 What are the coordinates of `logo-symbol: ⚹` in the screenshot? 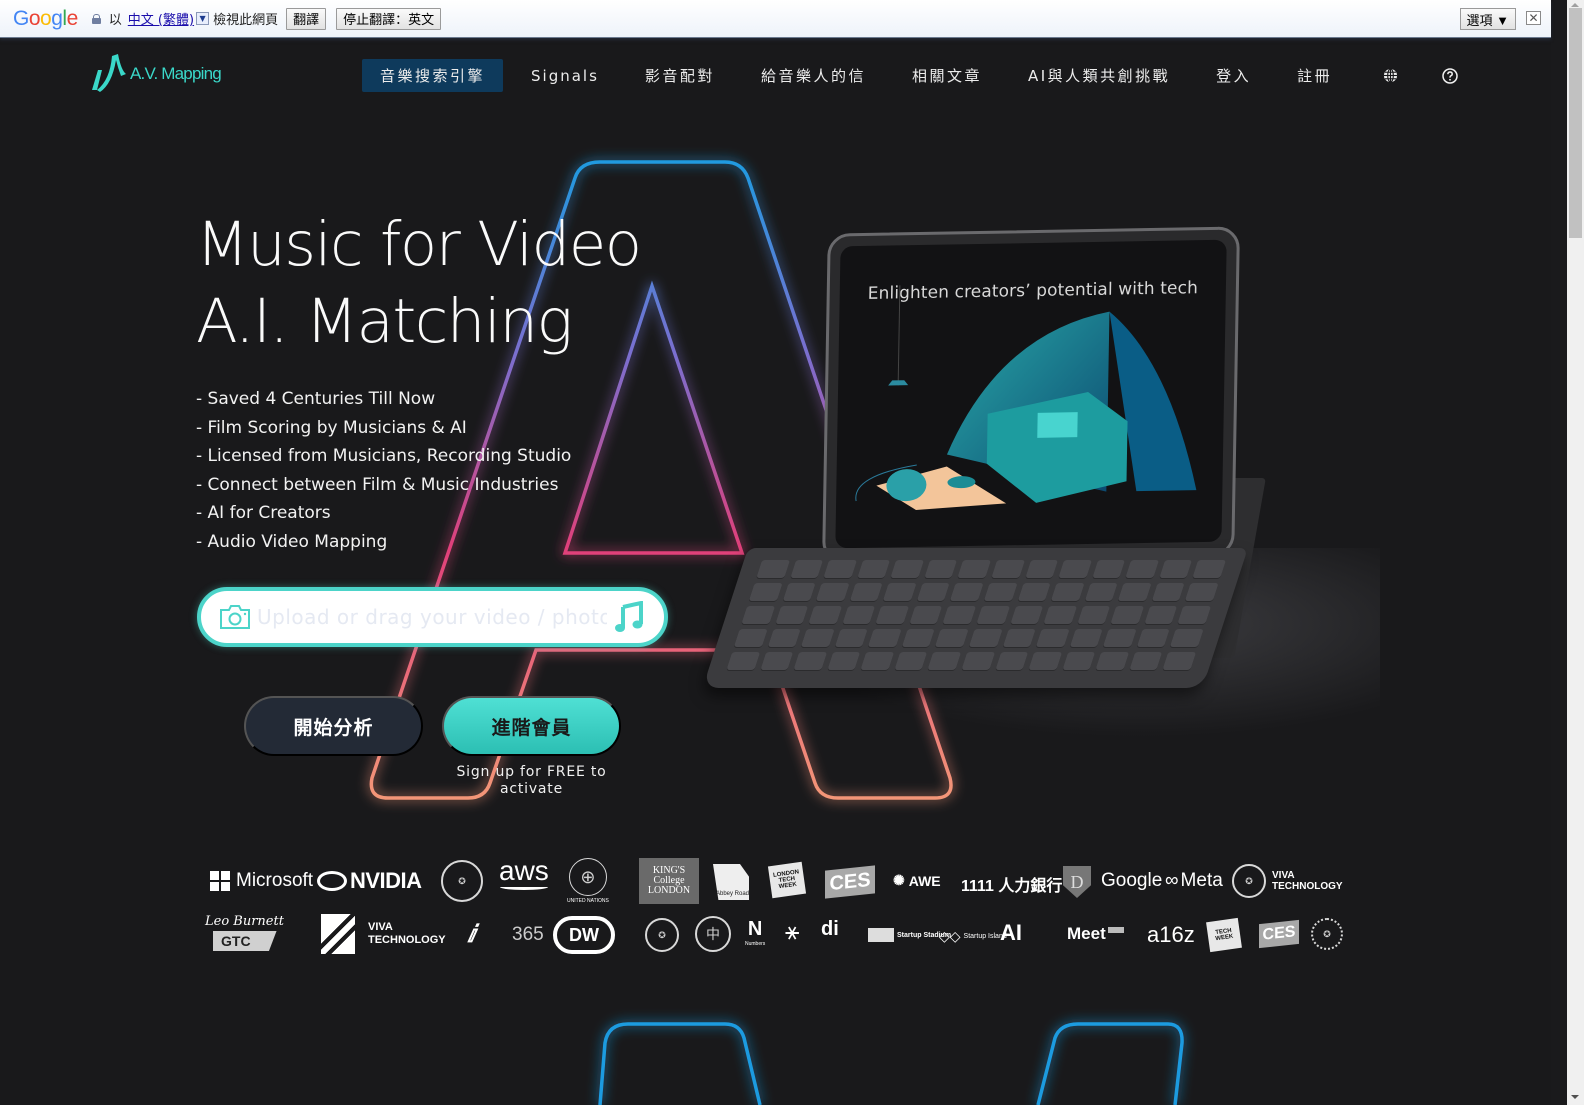 It's located at (792, 931).